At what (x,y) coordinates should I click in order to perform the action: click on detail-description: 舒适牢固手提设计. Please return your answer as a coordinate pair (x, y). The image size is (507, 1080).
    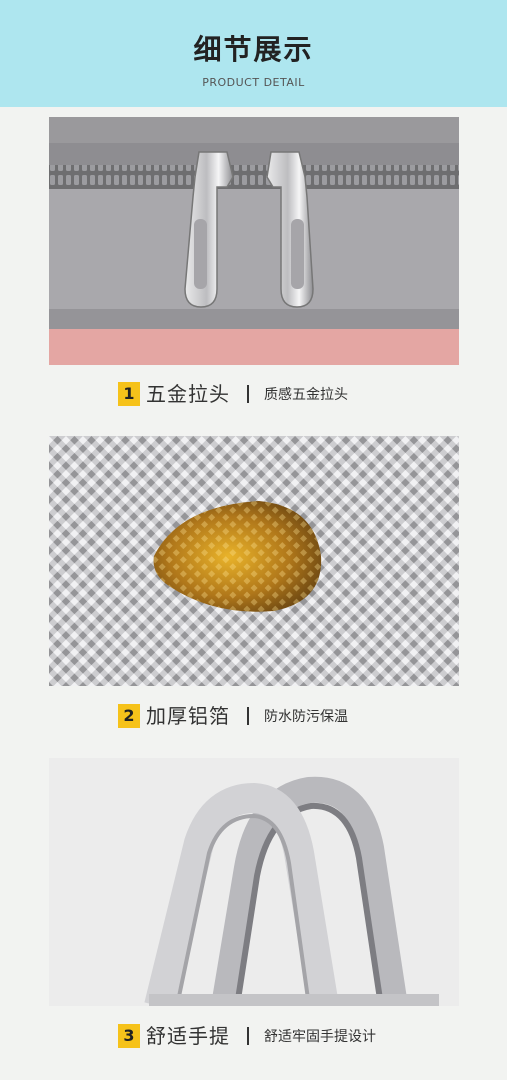
    Looking at the image, I should click on (320, 1037).